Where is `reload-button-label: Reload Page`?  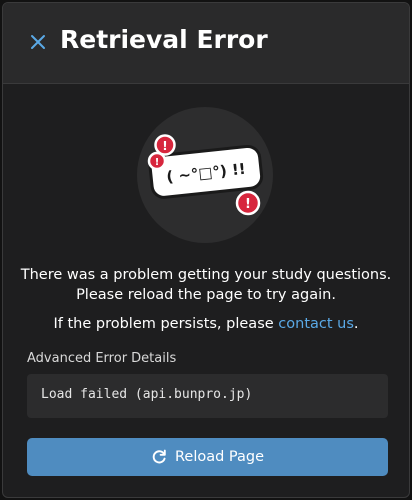
reload-button-label: Reload Page is located at coordinates (219, 457).